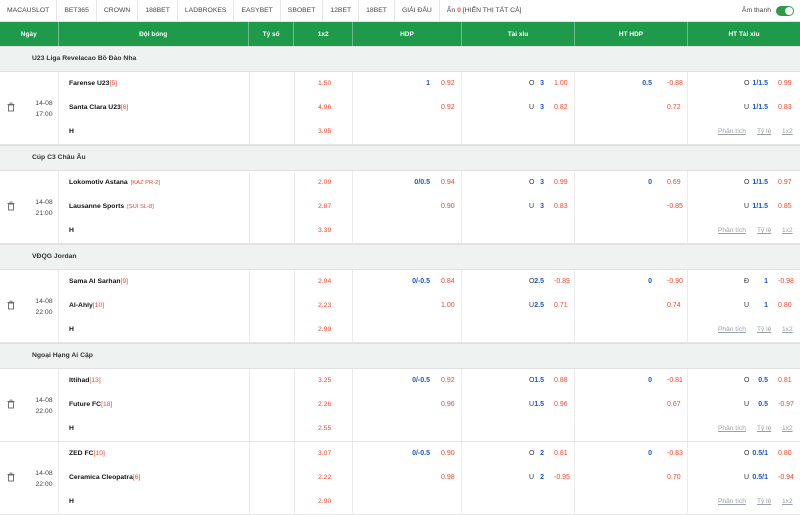 This screenshot has width=800, height=515. I want to click on hidden-count: 0, so click(459, 10).